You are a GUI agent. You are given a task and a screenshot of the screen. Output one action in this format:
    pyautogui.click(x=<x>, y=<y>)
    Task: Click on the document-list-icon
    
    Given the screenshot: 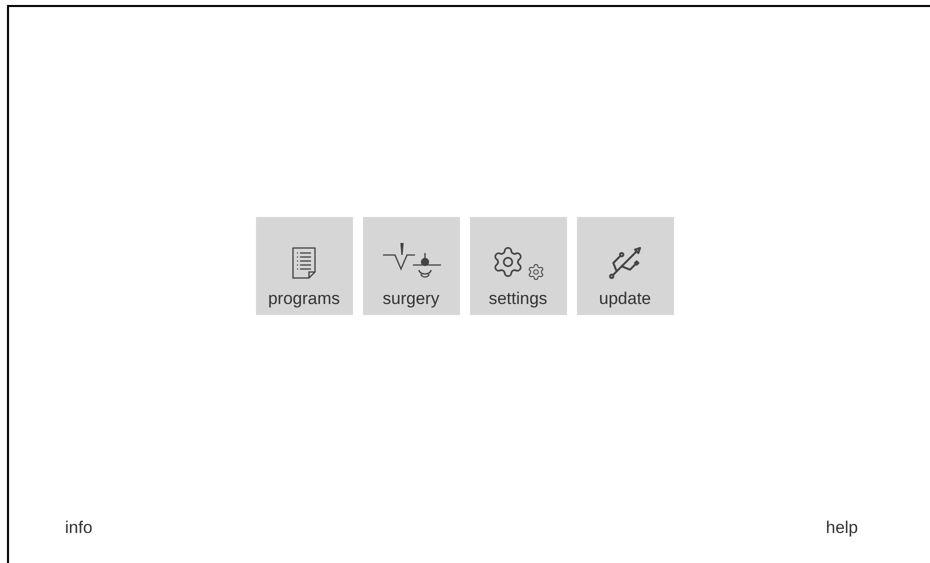 What is the action you would take?
    pyautogui.click(x=304, y=262)
    